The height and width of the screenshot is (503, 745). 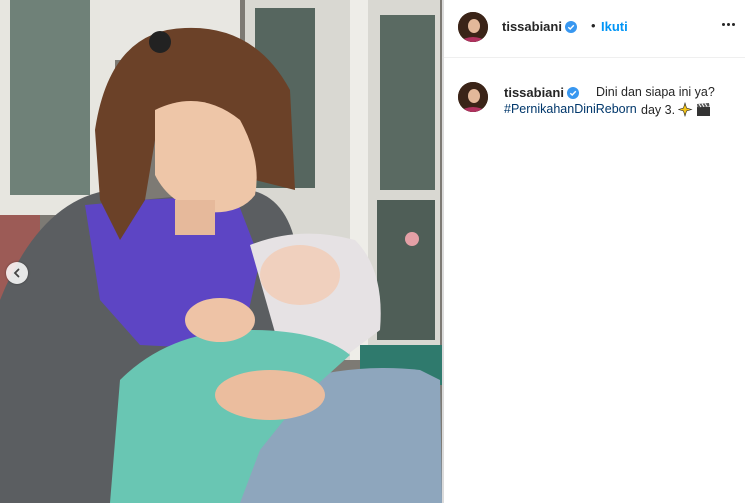 What do you see at coordinates (704, 109) in the screenshot?
I see `clapper-board-icon` at bounding box center [704, 109].